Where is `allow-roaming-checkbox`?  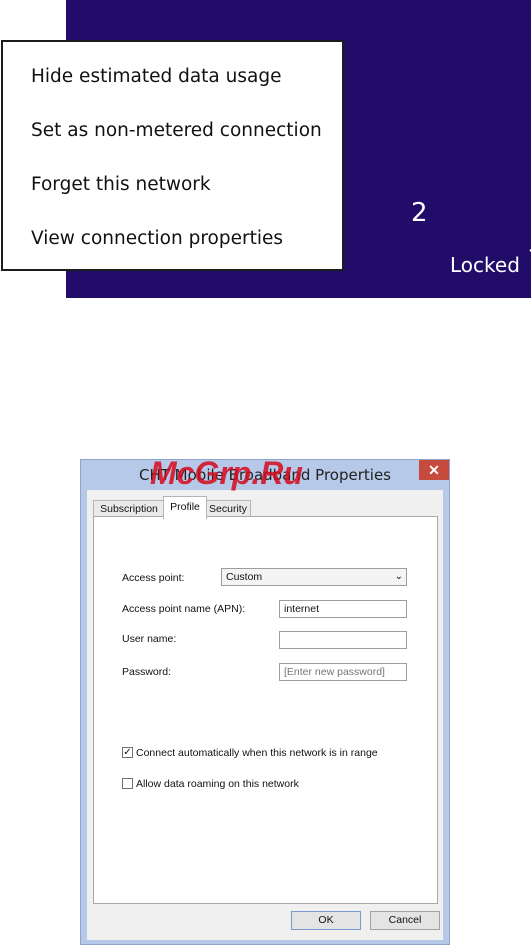 allow-roaming-checkbox is located at coordinates (127, 783).